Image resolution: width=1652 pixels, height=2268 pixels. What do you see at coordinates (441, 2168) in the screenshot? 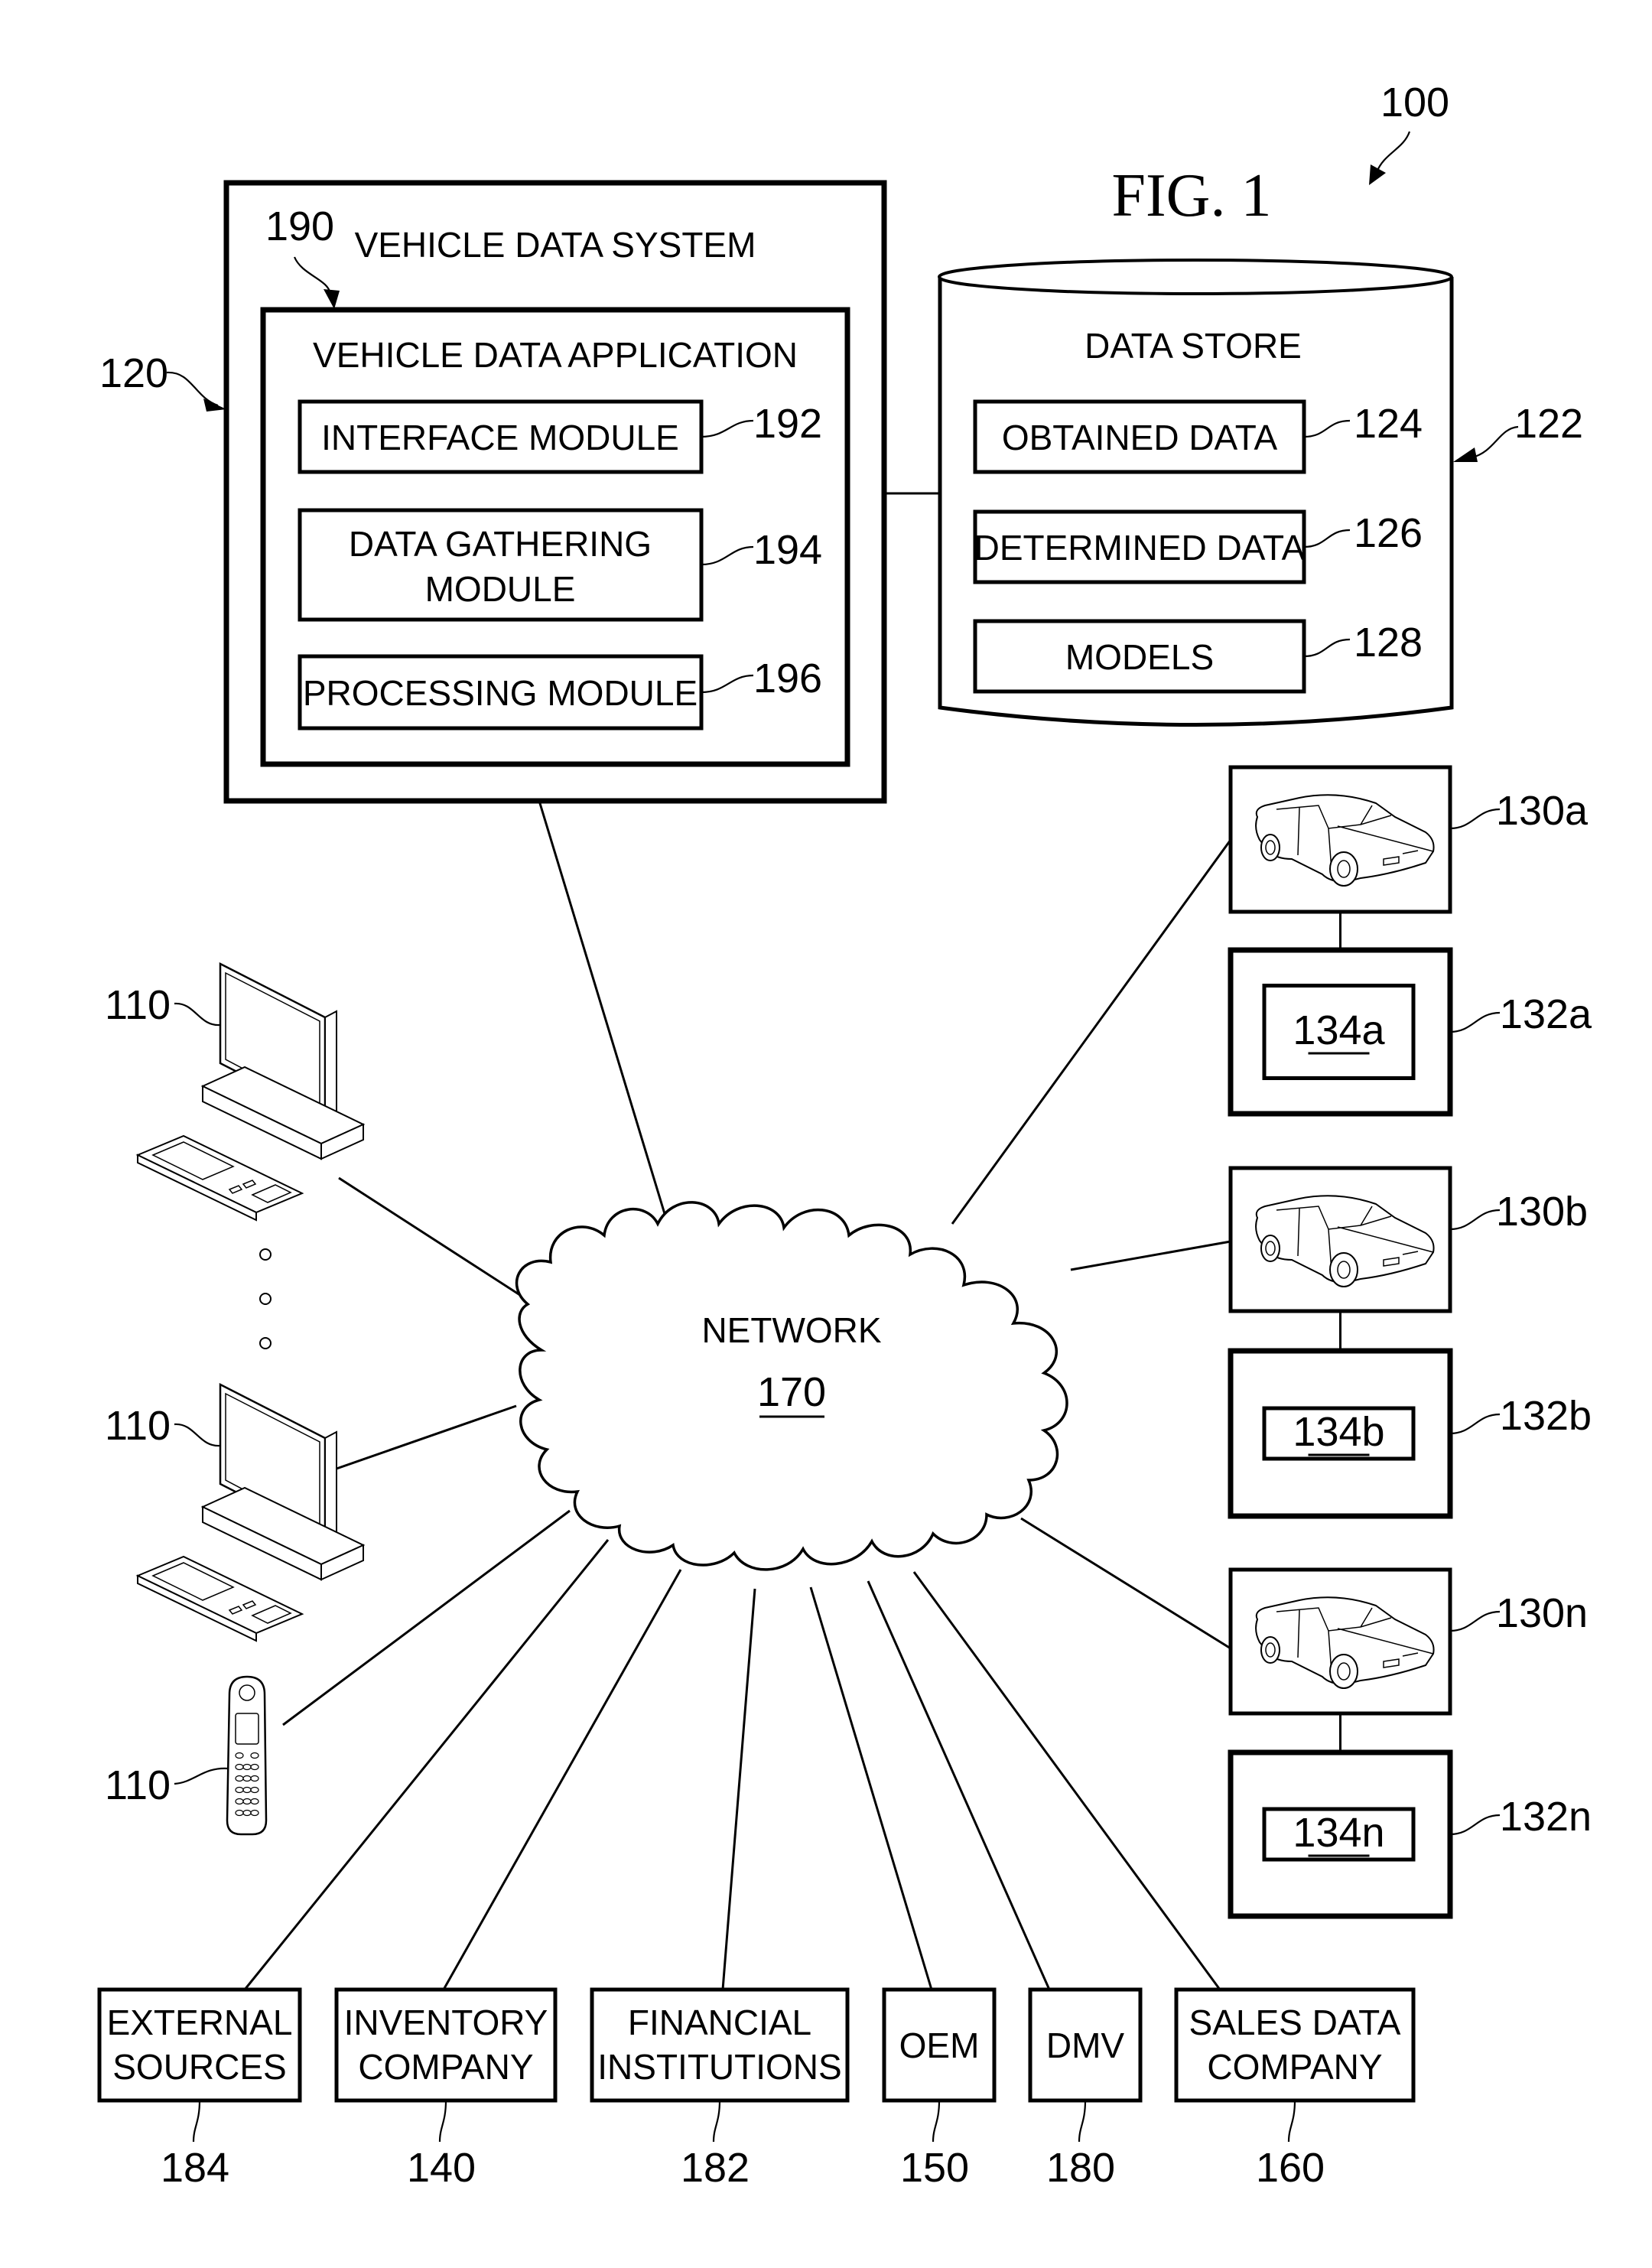
I see `entity-ref: 140` at bounding box center [441, 2168].